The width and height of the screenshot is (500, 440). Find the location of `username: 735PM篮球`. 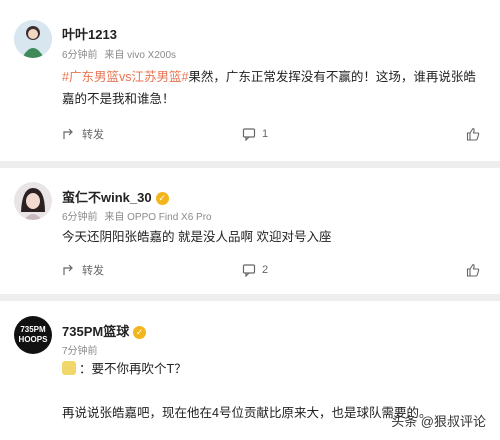

username: 735PM篮球 is located at coordinates (95, 331).